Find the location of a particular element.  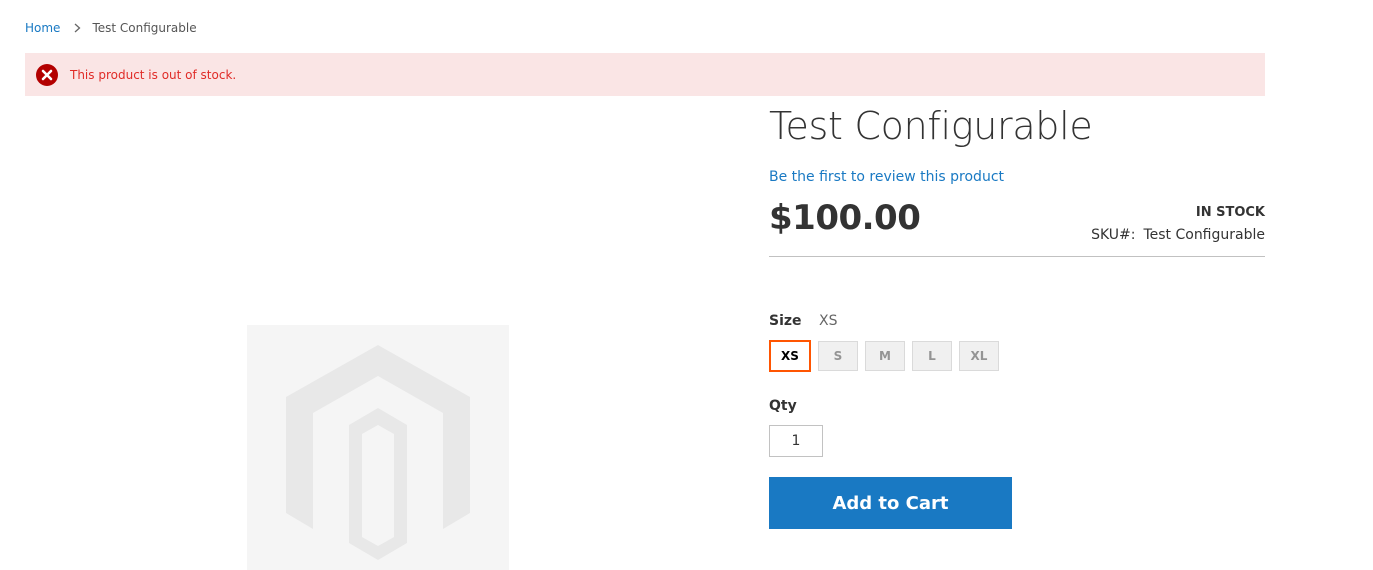

size-swatch-s: S is located at coordinates (838, 356).